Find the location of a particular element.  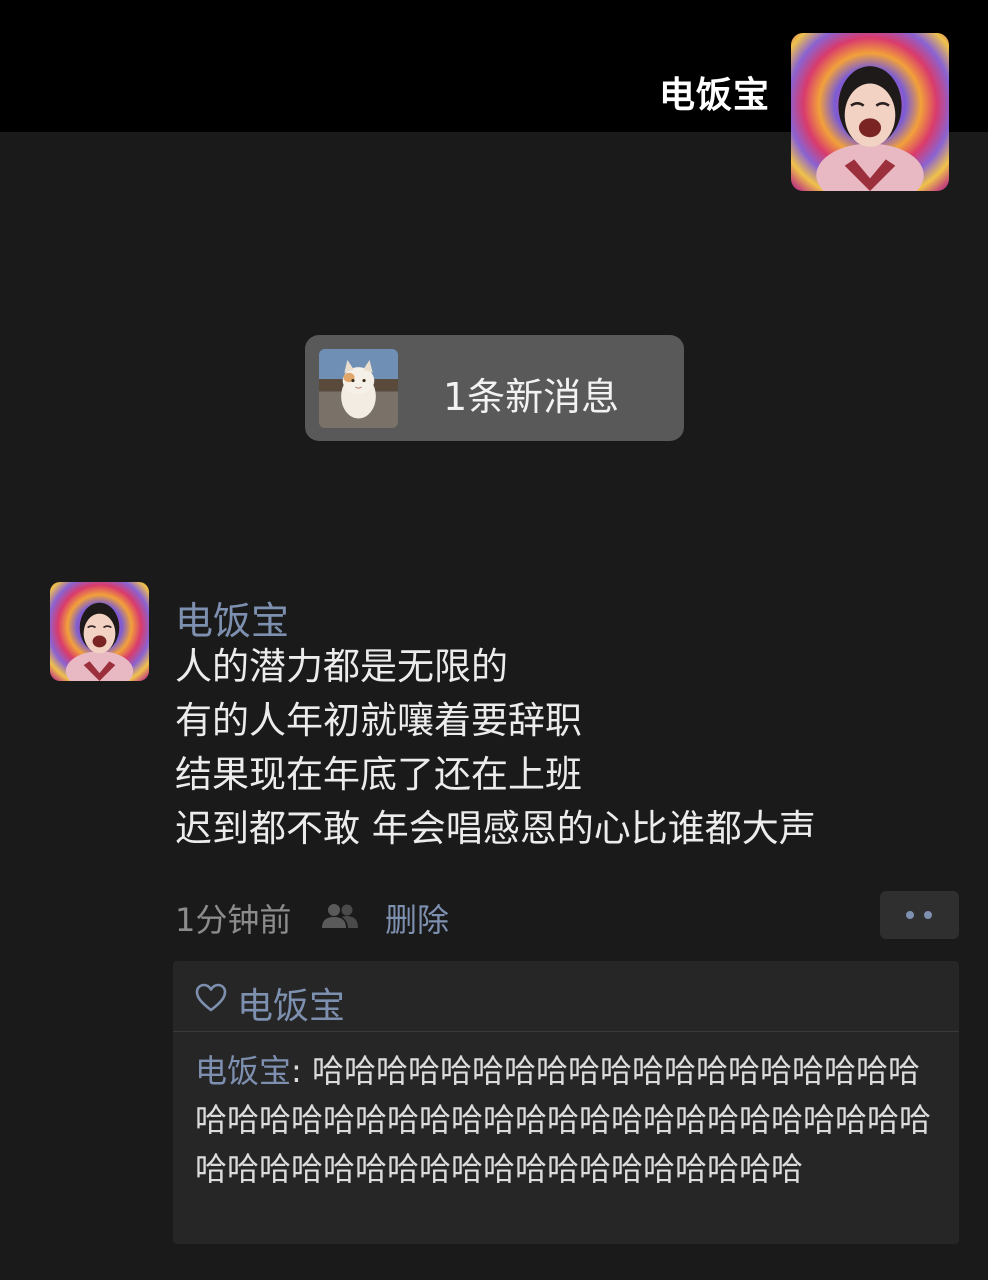

post-text-line: 结果现在年底了还在上班 is located at coordinates (378, 774).